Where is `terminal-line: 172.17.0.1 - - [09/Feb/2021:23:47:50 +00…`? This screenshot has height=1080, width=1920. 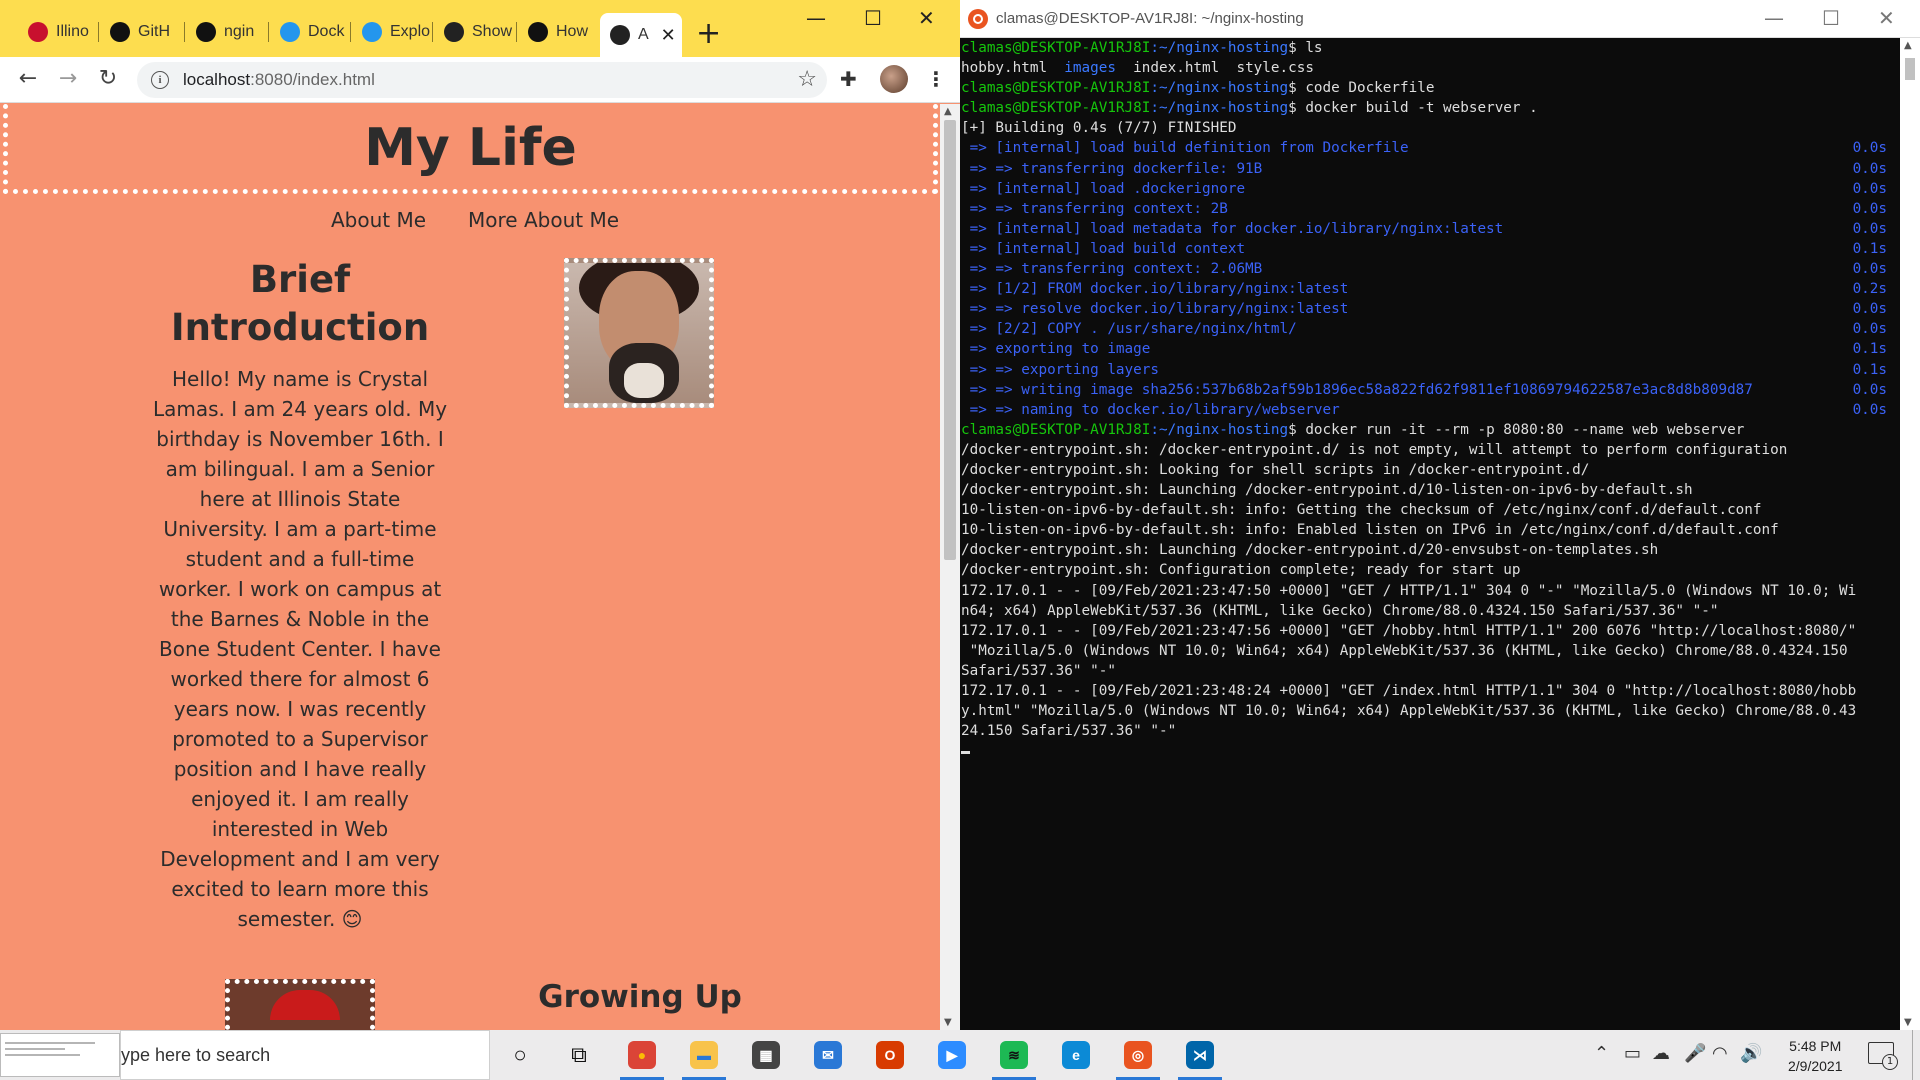
terminal-line: 172.17.0.1 - - [09/Feb/2021:23:47:50 +00… is located at coordinates (1430, 591).